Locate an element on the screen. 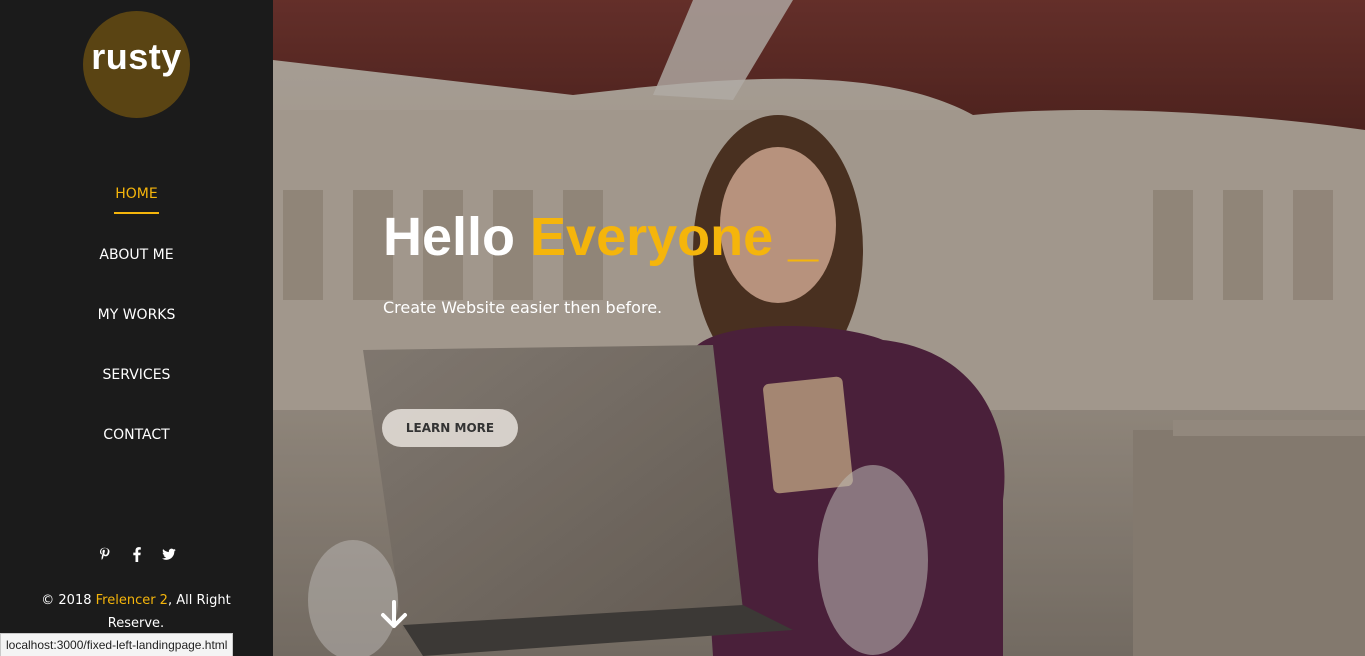 The height and width of the screenshot is (656, 1365). pinterest-icon is located at coordinates (105, 554).